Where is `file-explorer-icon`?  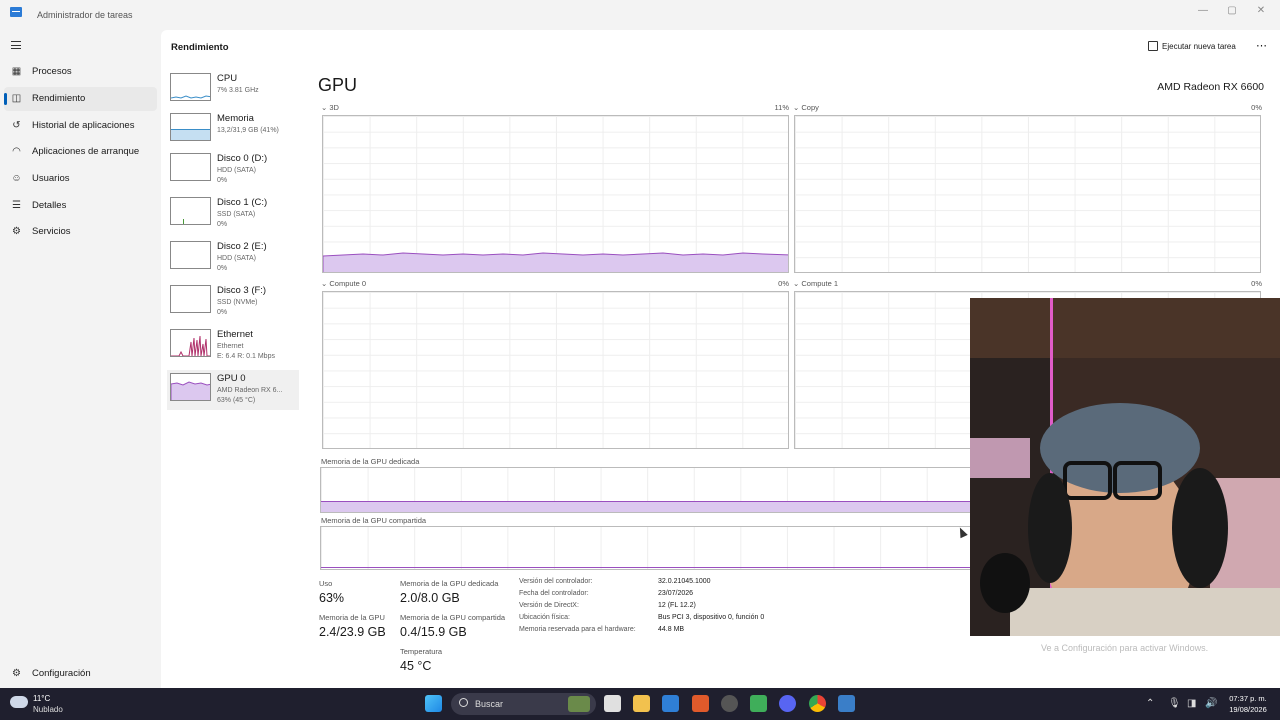 file-explorer-icon is located at coordinates (641, 703).